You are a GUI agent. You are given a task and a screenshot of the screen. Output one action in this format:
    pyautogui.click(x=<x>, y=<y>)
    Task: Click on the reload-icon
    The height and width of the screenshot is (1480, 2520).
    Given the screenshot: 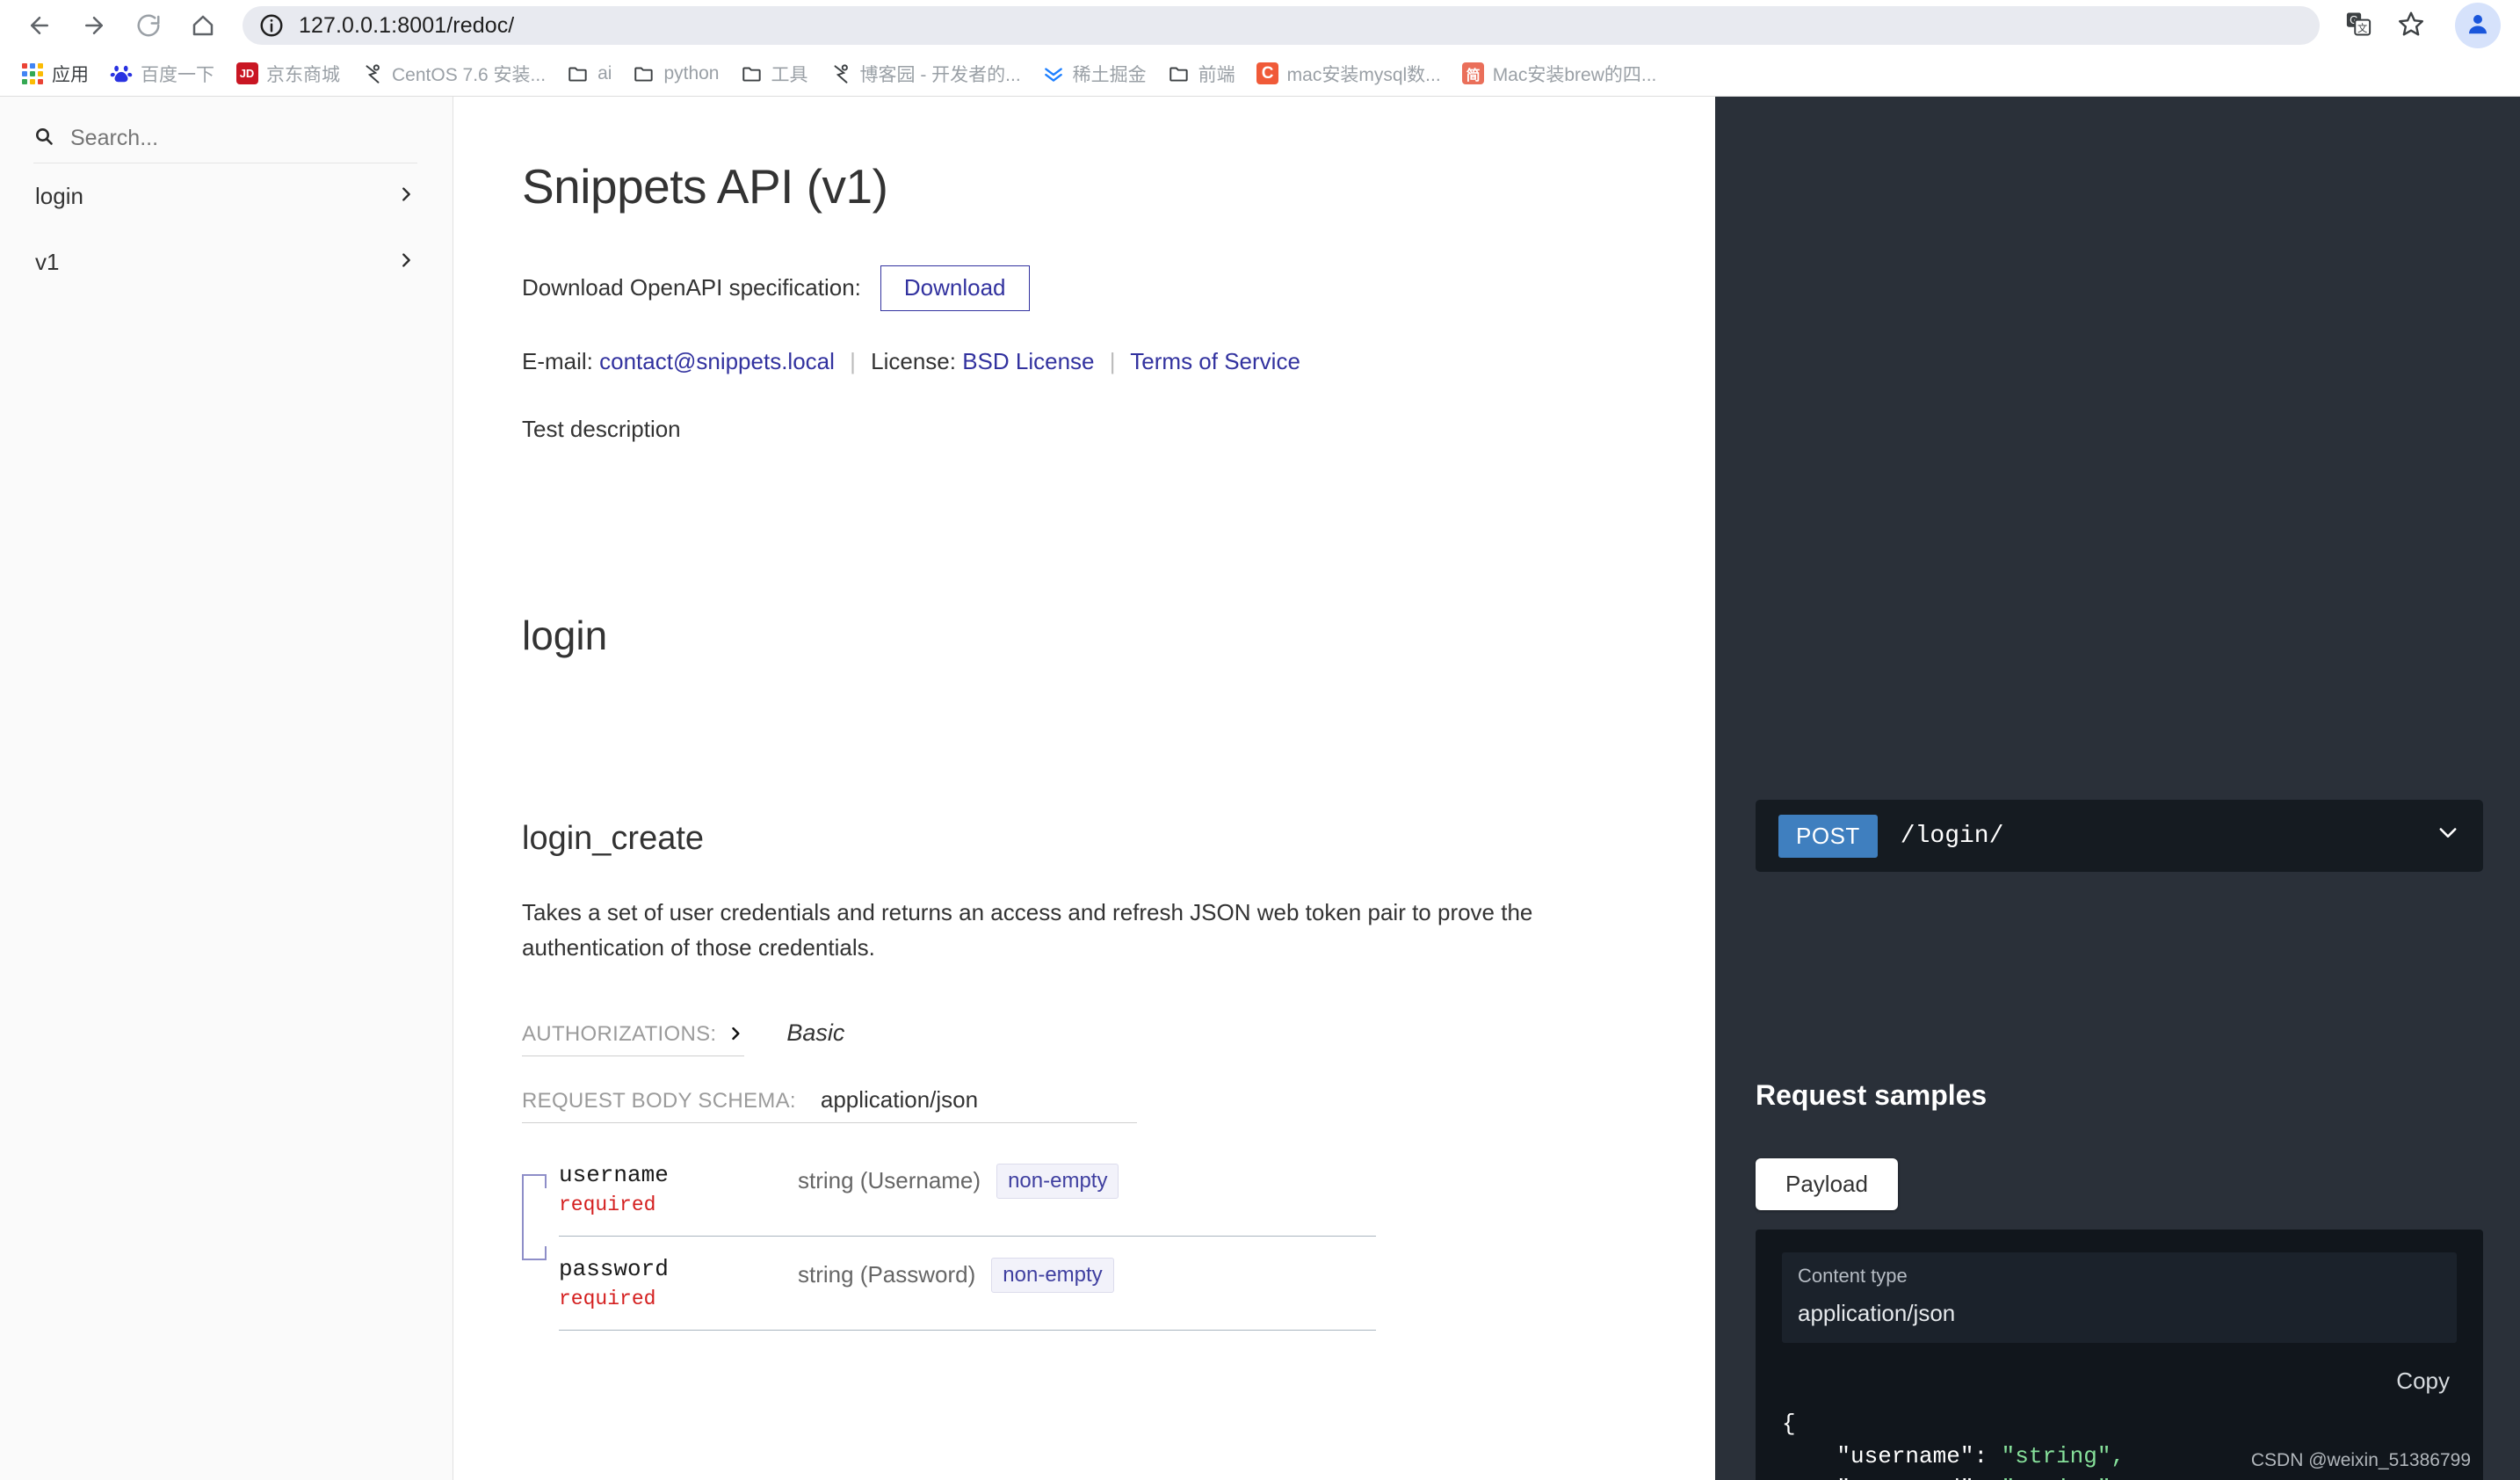 What is the action you would take?
    pyautogui.click(x=148, y=25)
    